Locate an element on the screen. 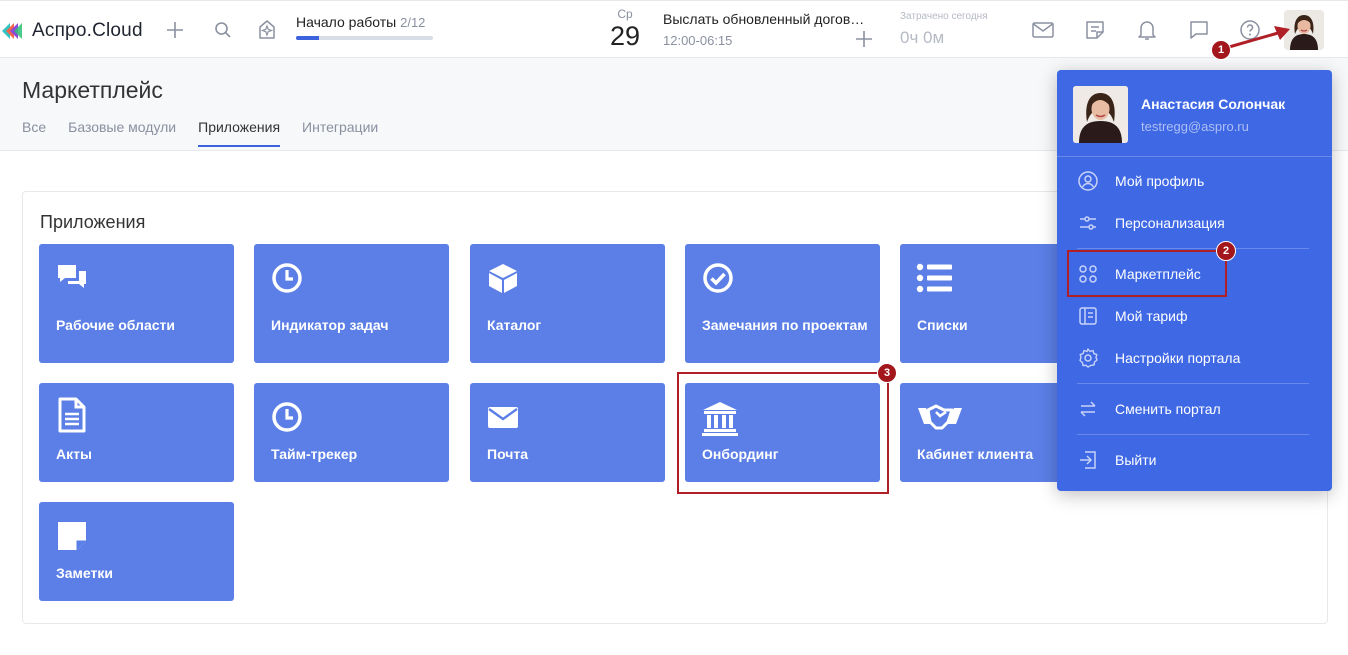  logo: Аспро.Cloud is located at coordinates (71, 31).